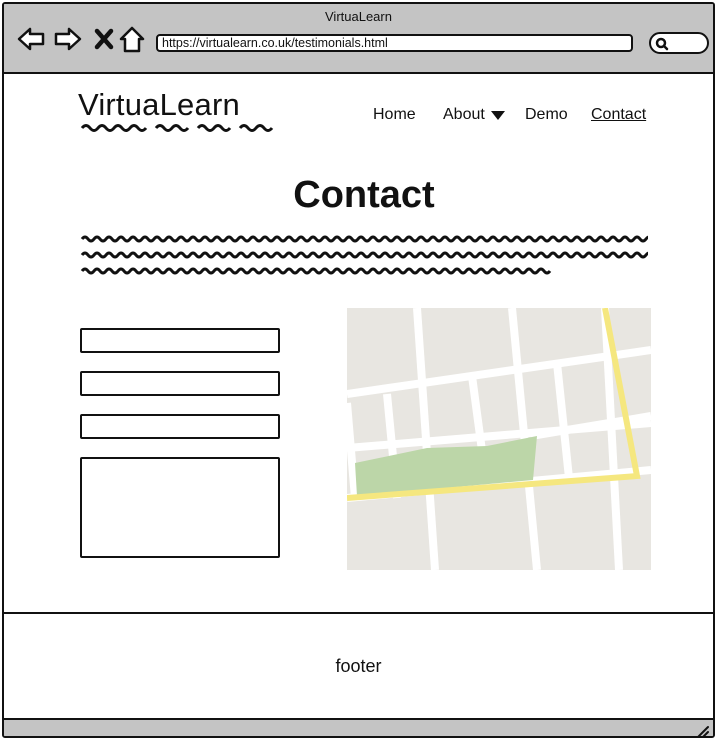  Describe the element at coordinates (702, 731) in the screenshot. I see `resize-grip-icon` at that location.